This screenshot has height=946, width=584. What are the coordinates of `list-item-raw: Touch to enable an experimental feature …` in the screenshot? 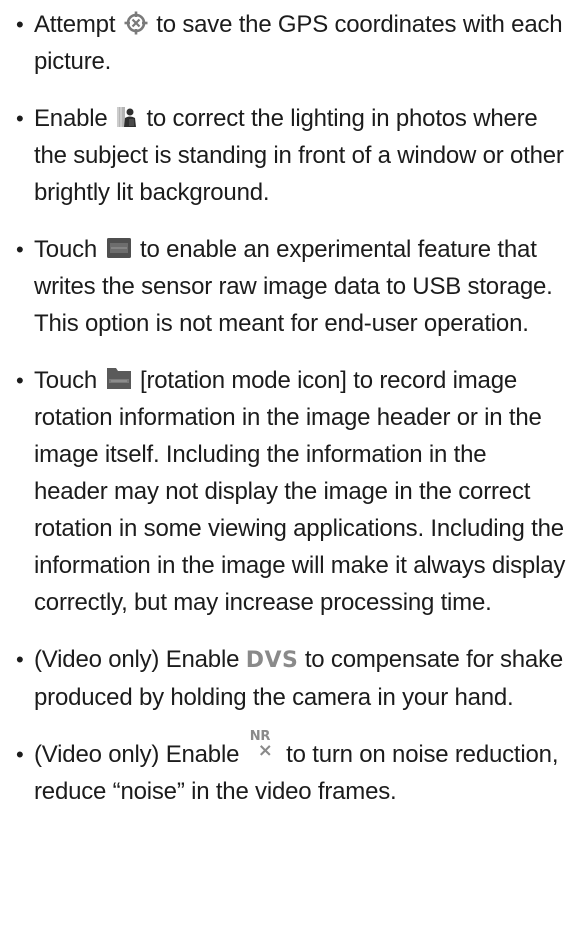 It's located at (290, 286).